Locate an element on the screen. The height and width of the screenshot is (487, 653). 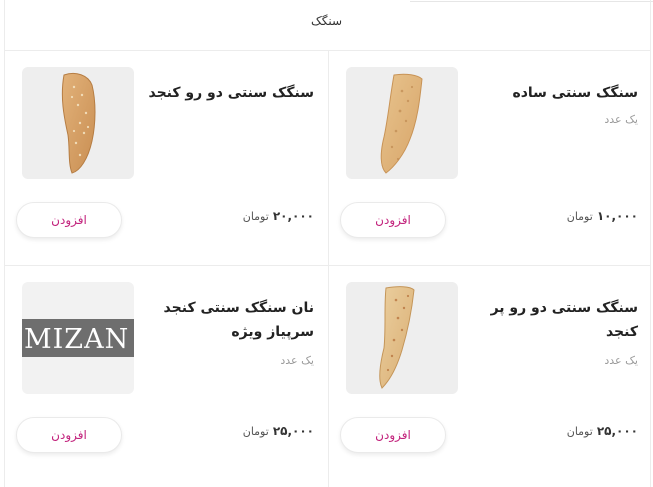
product-name: سنگک سنتی ساده is located at coordinates (575, 93).